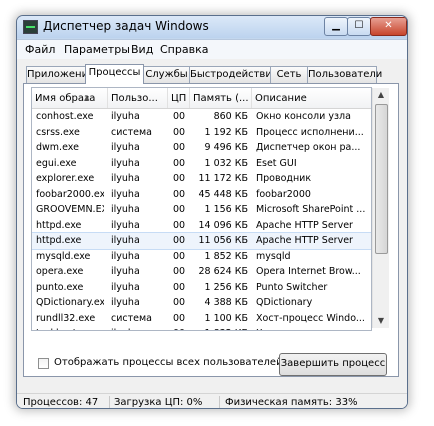 This screenshot has height=426, width=434. Describe the element at coordinates (66, 318) in the screenshot. I see `process-name: rundll32.exe` at that location.